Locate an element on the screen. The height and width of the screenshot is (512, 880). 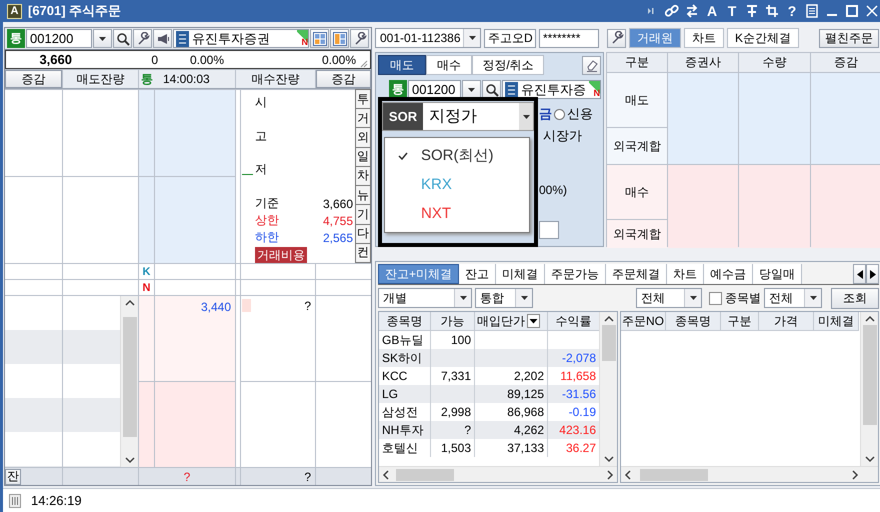
tab: K순간체결 is located at coordinates (763, 38).